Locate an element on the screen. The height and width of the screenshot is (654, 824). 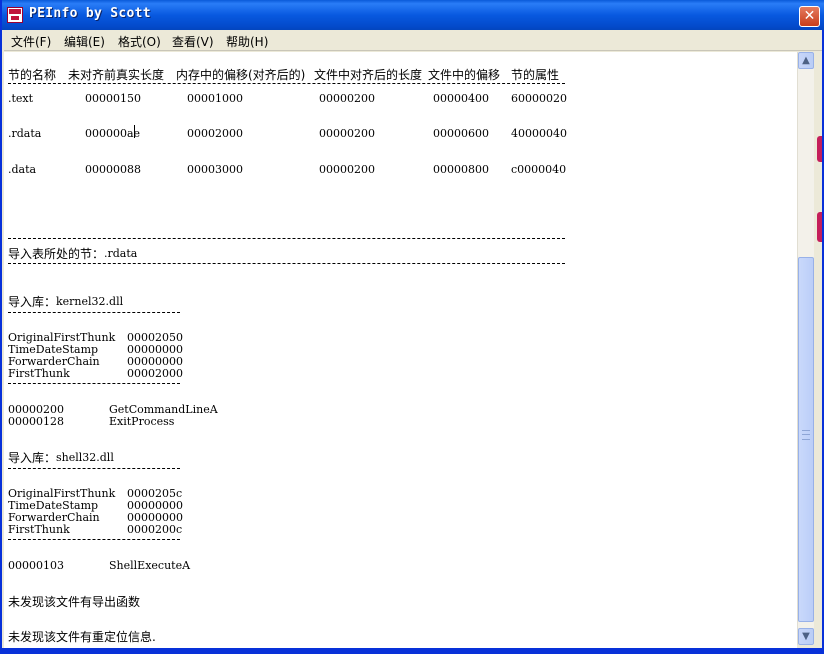
field-value: 00002000 is located at coordinates (155, 373).